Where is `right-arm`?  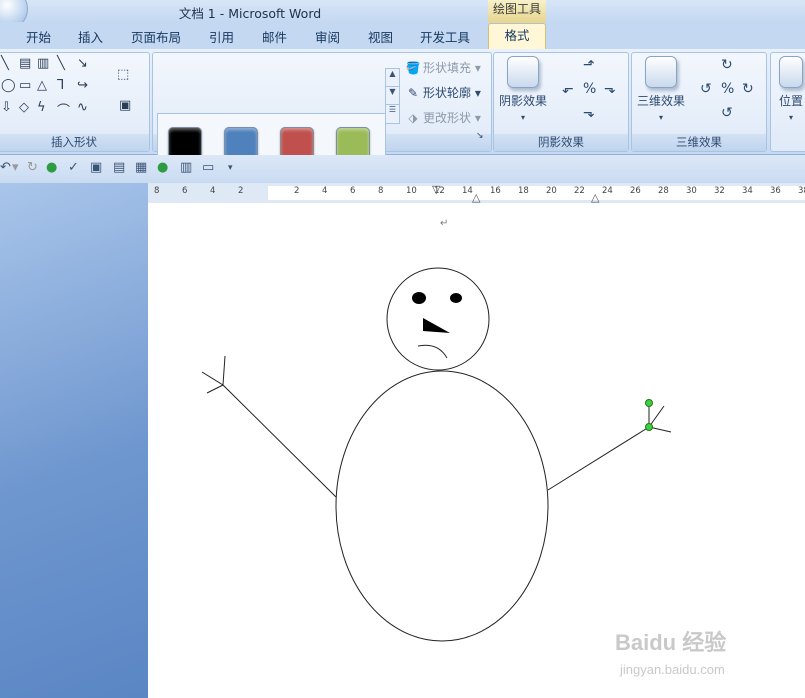 right-arm is located at coordinates (598, 458).